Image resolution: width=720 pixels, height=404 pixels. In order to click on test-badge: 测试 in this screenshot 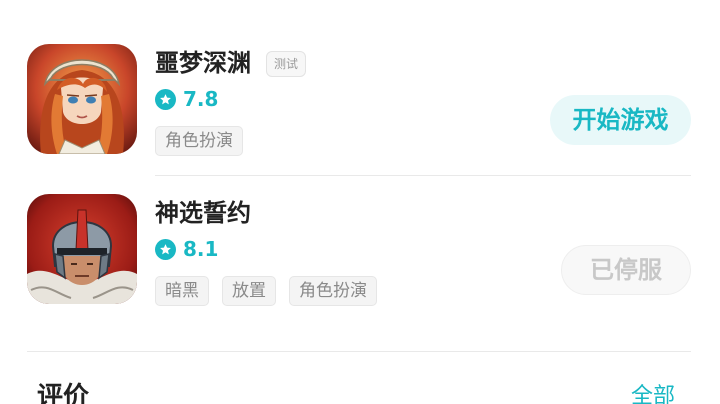, I will do `click(286, 64)`.